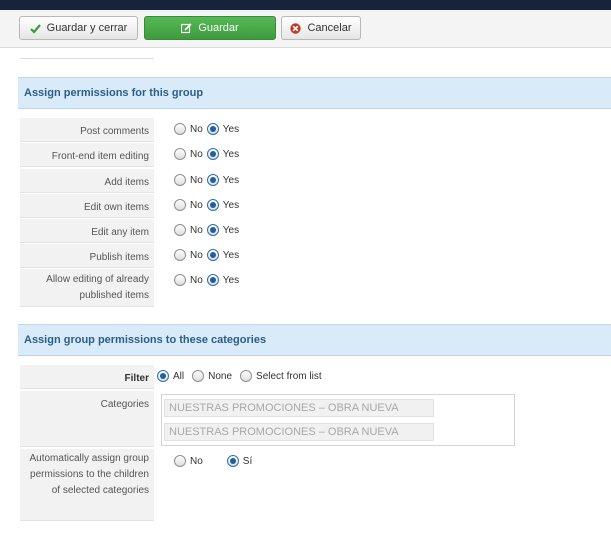 Image resolution: width=611 pixels, height=534 pixels. Describe the element at coordinates (87, 130) in the screenshot. I see `permission-label: Post comments` at that location.